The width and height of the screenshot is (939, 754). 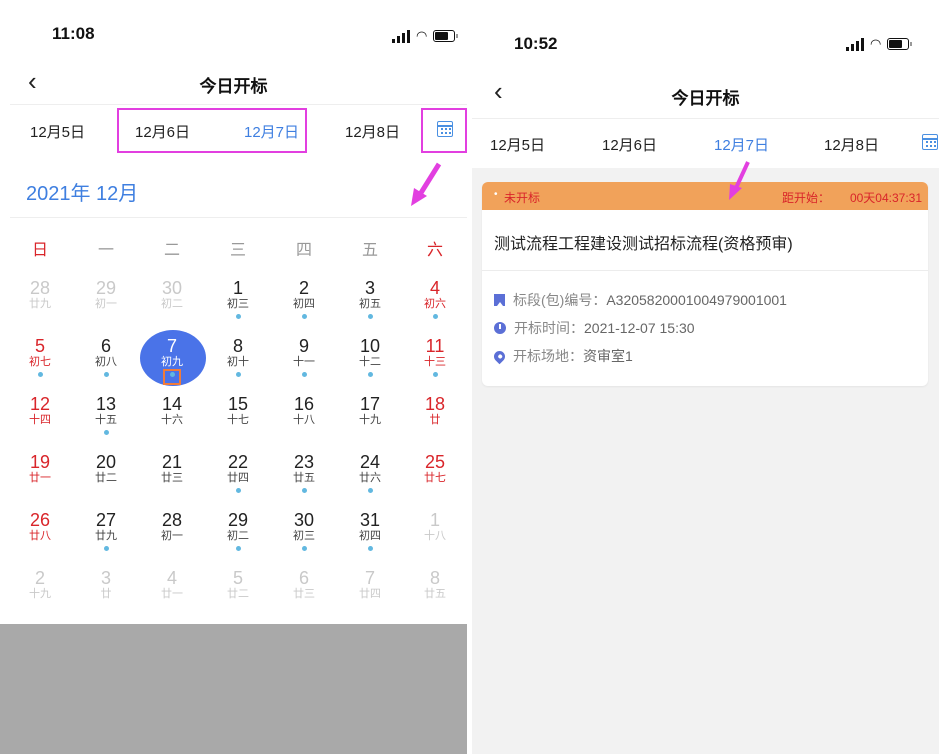 I want to click on lunar-date: 十七, so click(x=238, y=420).